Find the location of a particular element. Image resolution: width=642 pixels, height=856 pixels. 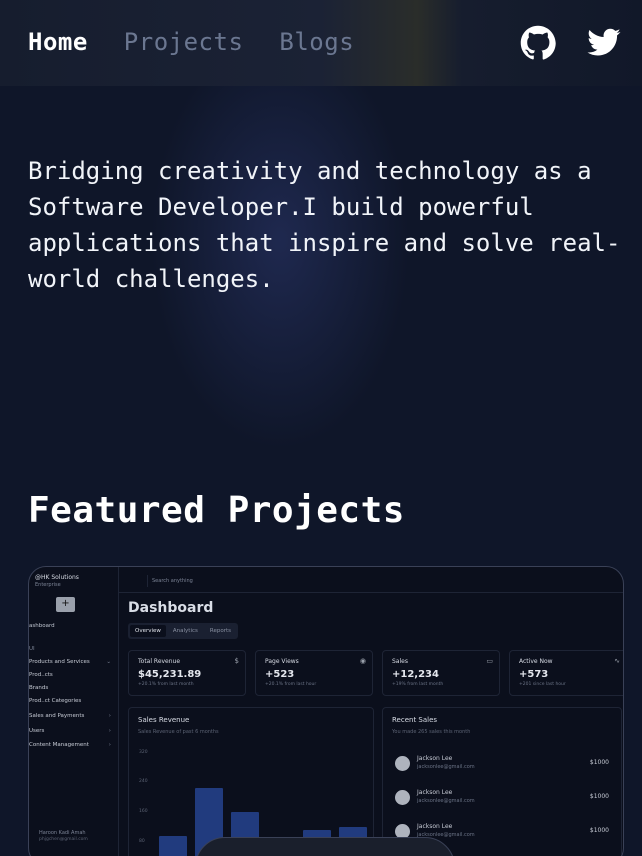

preview-stat-card: Page Views ◉ +523 +20.1% from last hour is located at coordinates (314, 673).